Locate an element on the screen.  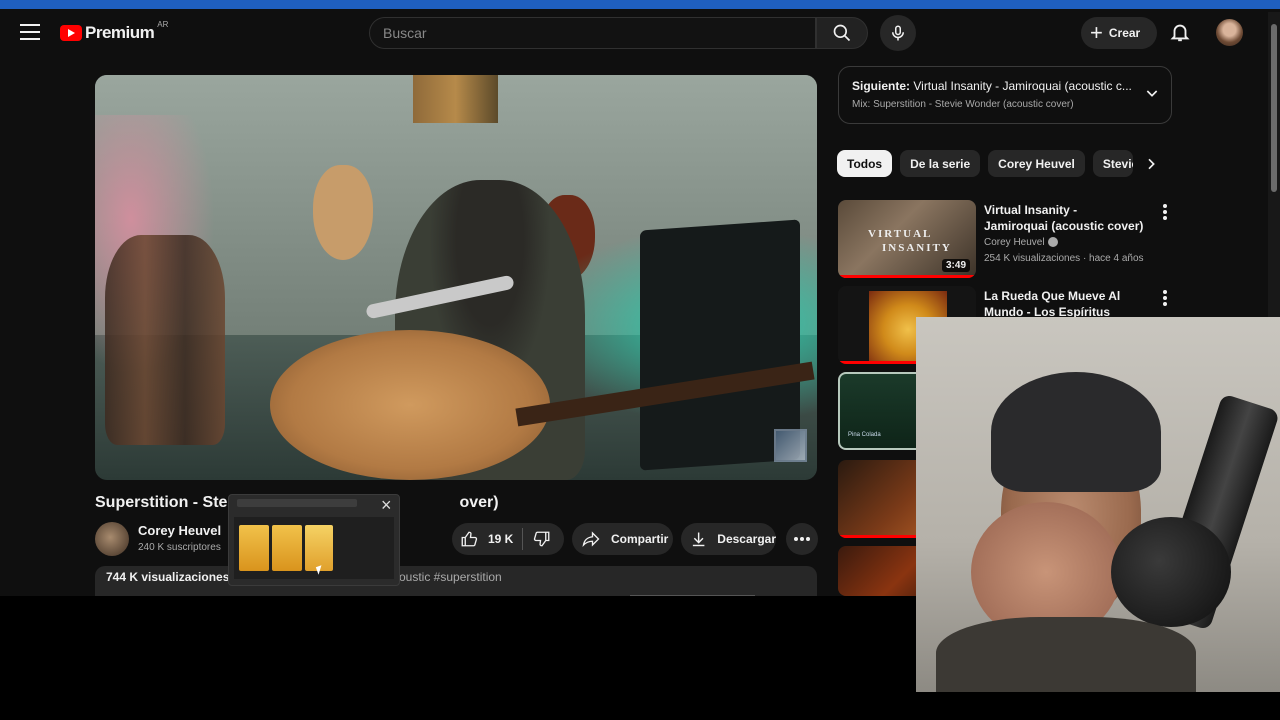
channel-name: Corey Heuvel is located at coordinates (179, 530).